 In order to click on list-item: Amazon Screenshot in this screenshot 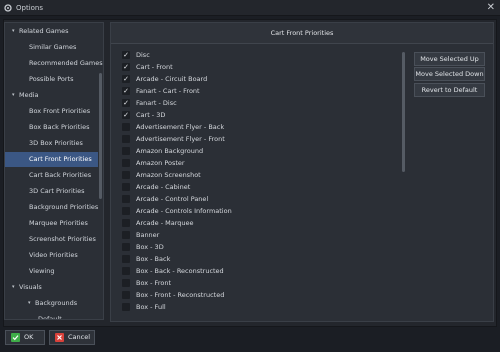, I will do `click(262, 175)`.